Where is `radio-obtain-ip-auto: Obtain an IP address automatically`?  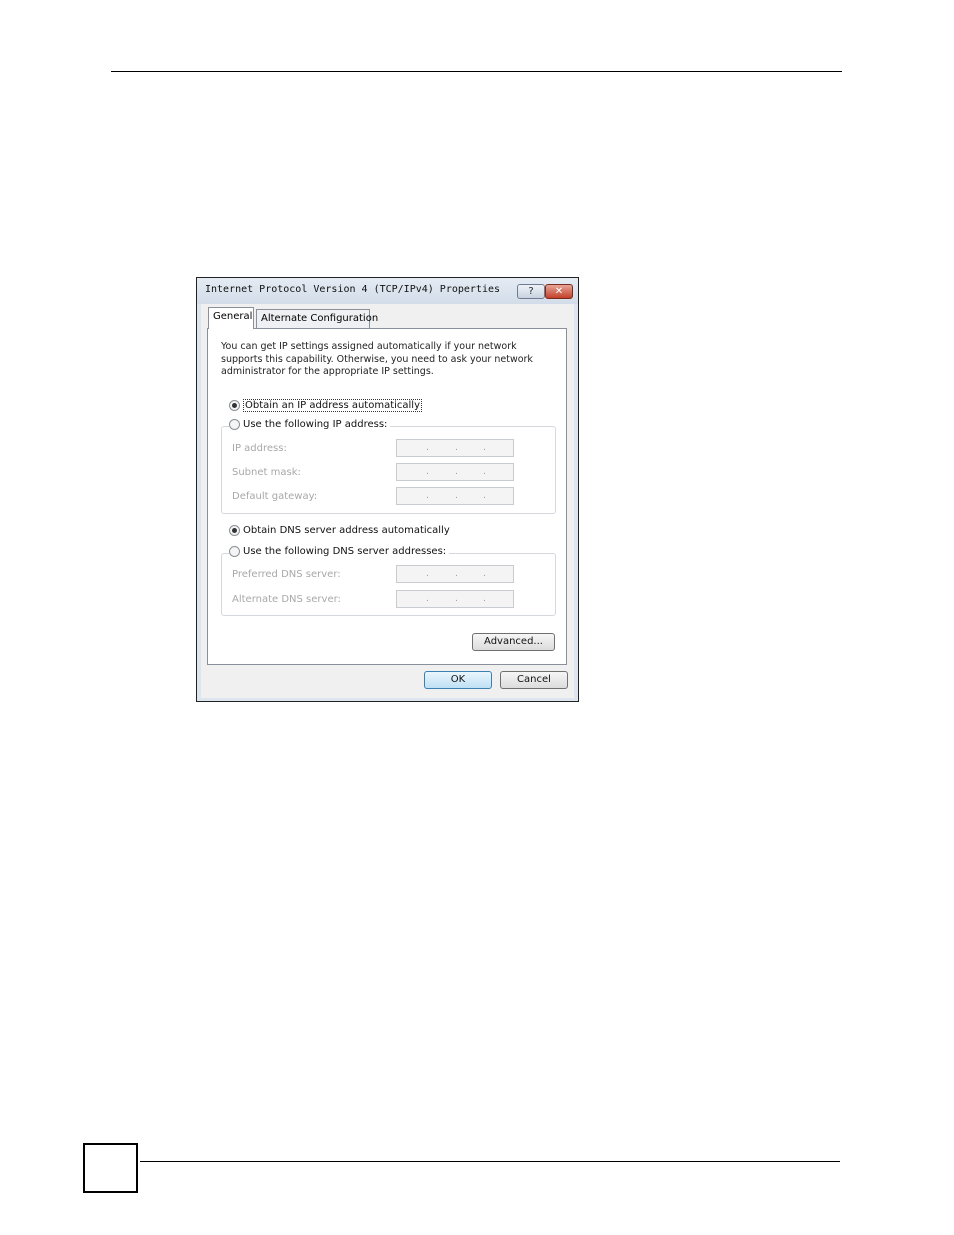
radio-obtain-ip-auto: Obtain an IP address automatically is located at coordinates (327, 405).